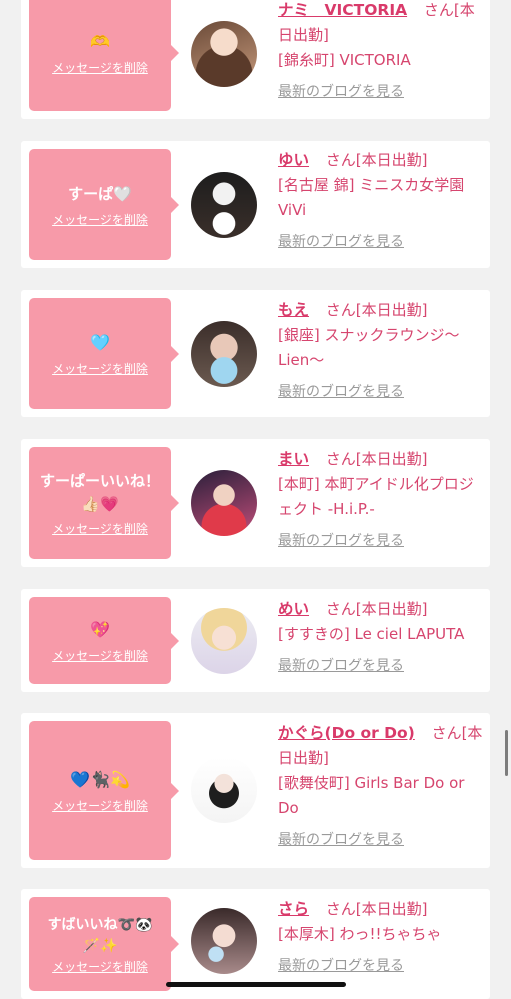 This screenshot has height=999, width=511. Describe the element at coordinates (104, 204) in the screenshot. I see `message-bubble: すーぱ🤍 メッセージを削除` at that location.